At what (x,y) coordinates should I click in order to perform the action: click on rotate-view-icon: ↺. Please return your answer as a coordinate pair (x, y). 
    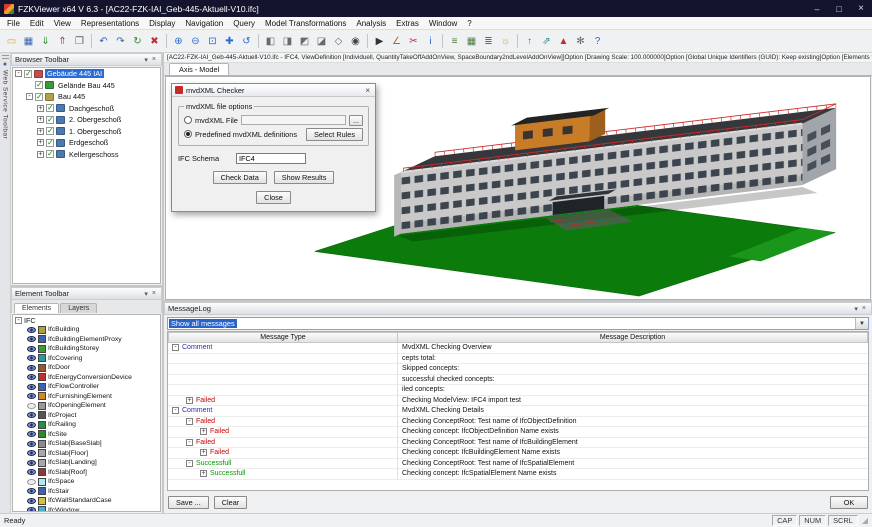
    Looking at the image, I should click on (246, 41).